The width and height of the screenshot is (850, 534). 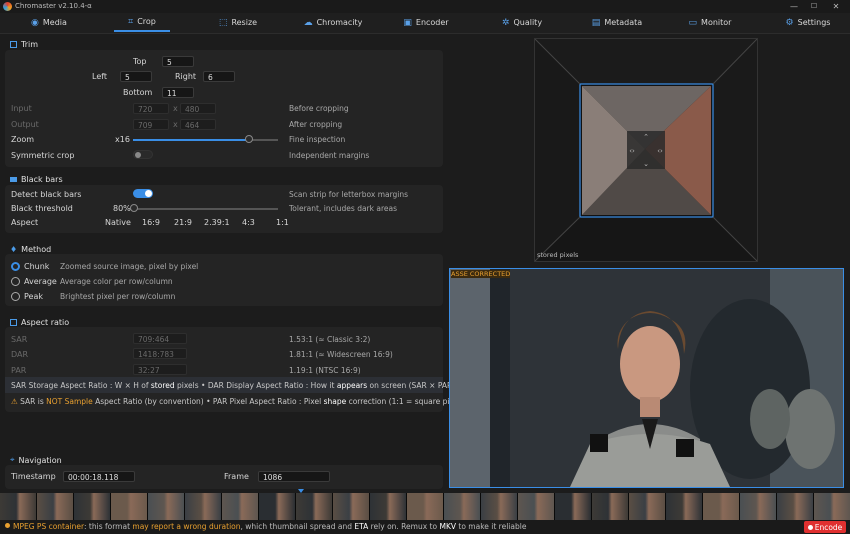 What do you see at coordinates (186, 76) in the screenshot?
I see `right-label: Right` at bounding box center [186, 76].